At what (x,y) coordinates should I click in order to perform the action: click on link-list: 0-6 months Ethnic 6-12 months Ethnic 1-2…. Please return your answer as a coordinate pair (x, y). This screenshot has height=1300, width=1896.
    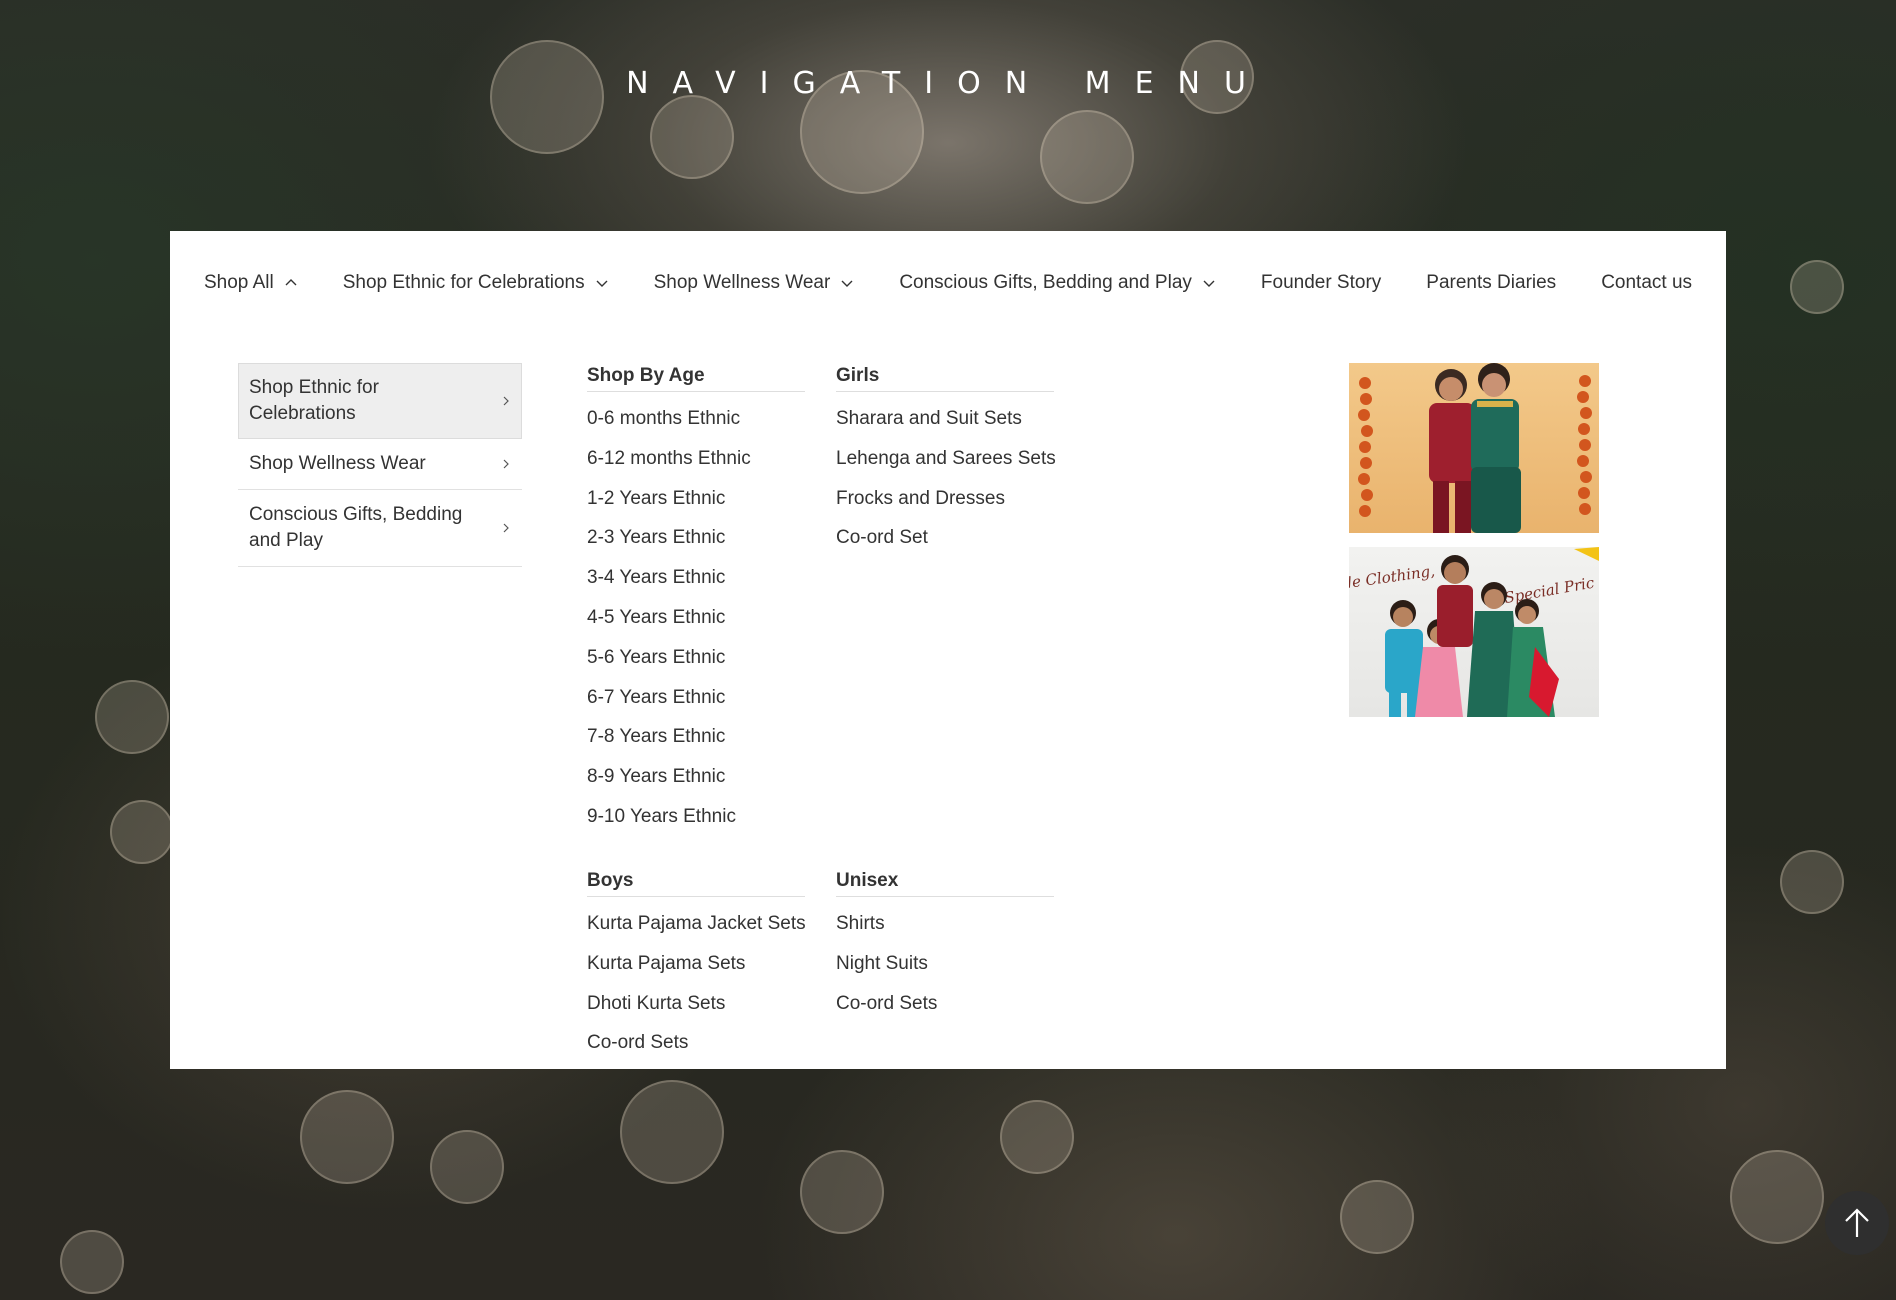
    Looking at the image, I should click on (696, 618).